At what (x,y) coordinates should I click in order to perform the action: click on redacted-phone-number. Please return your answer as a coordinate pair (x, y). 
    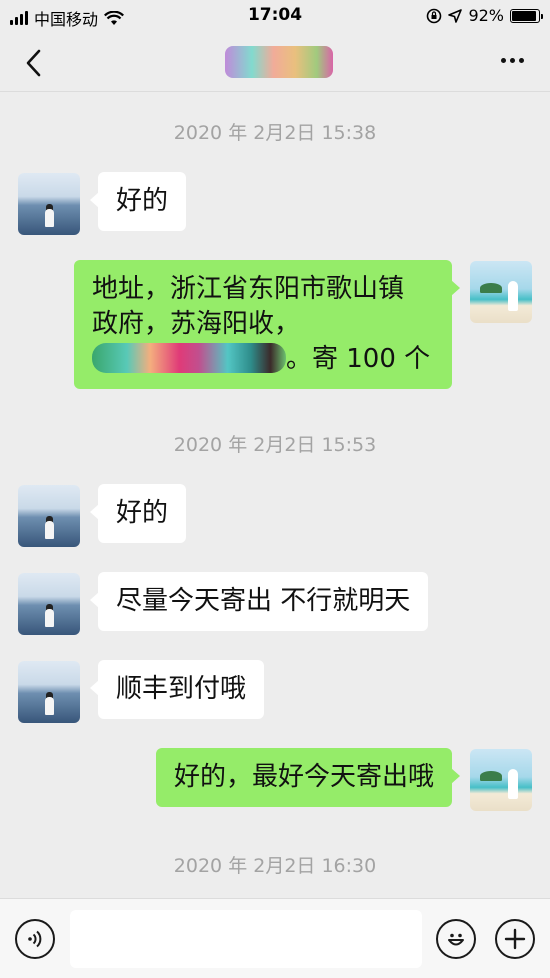
    Looking at the image, I should click on (189, 358).